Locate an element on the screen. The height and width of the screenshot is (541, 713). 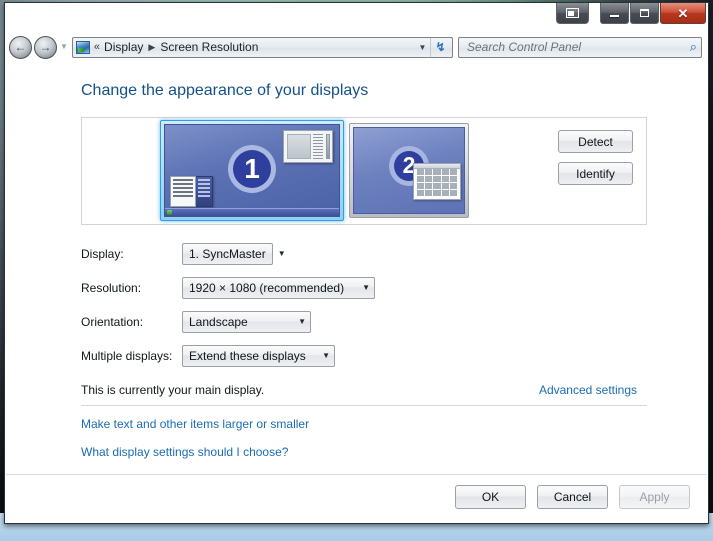
close-button: ✕ is located at coordinates (683, 13).